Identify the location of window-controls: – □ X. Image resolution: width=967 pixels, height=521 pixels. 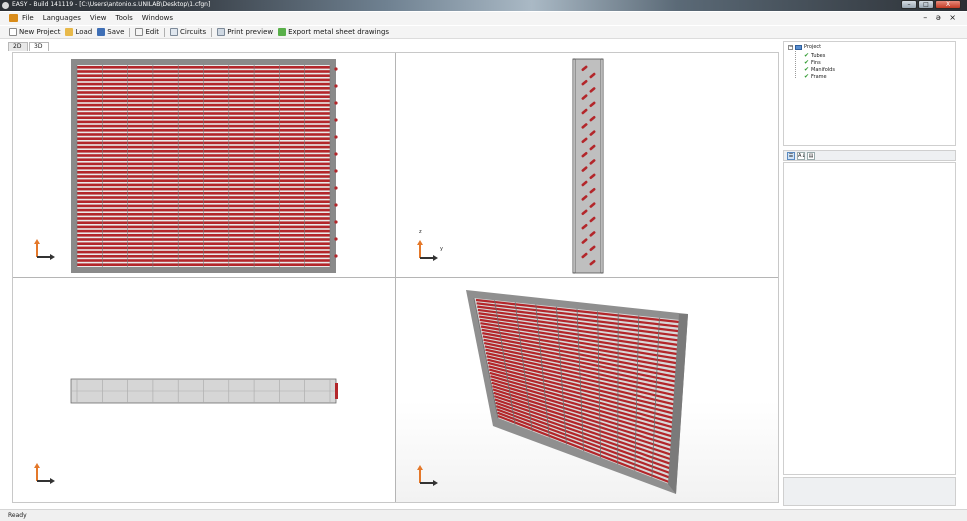
(930, 5).